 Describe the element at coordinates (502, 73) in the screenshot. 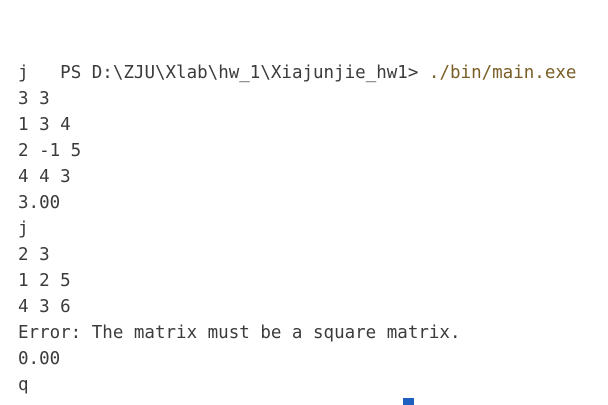

I see `command-text: ./bin/main.exe` at that location.